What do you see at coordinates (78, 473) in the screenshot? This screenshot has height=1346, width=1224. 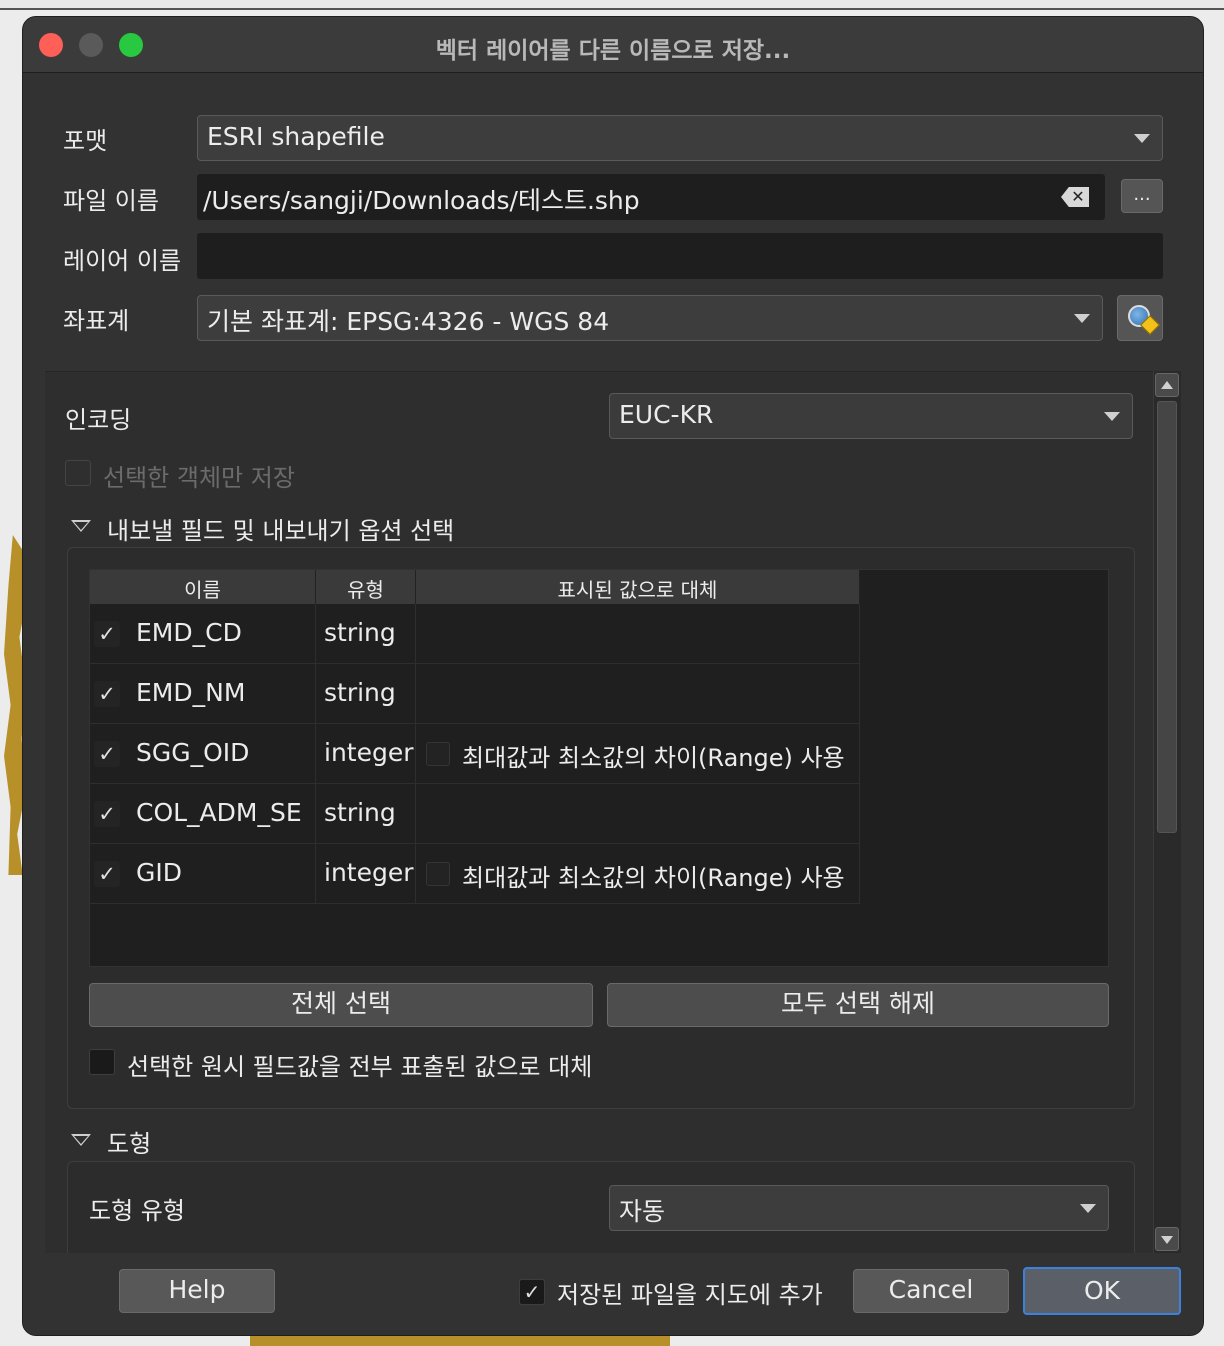 I see `selected-only-checkbox` at bounding box center [78, 473].